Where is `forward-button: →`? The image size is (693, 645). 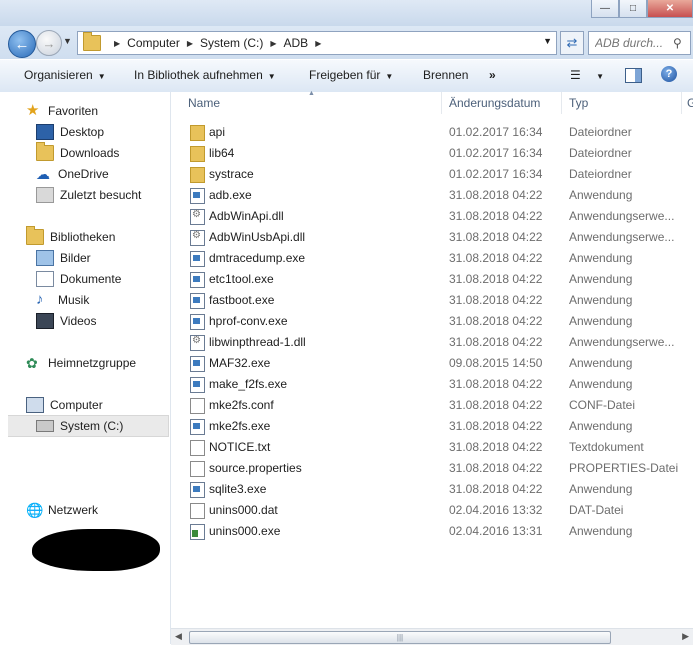 forward-button: → is located at coordinates (49, 43).